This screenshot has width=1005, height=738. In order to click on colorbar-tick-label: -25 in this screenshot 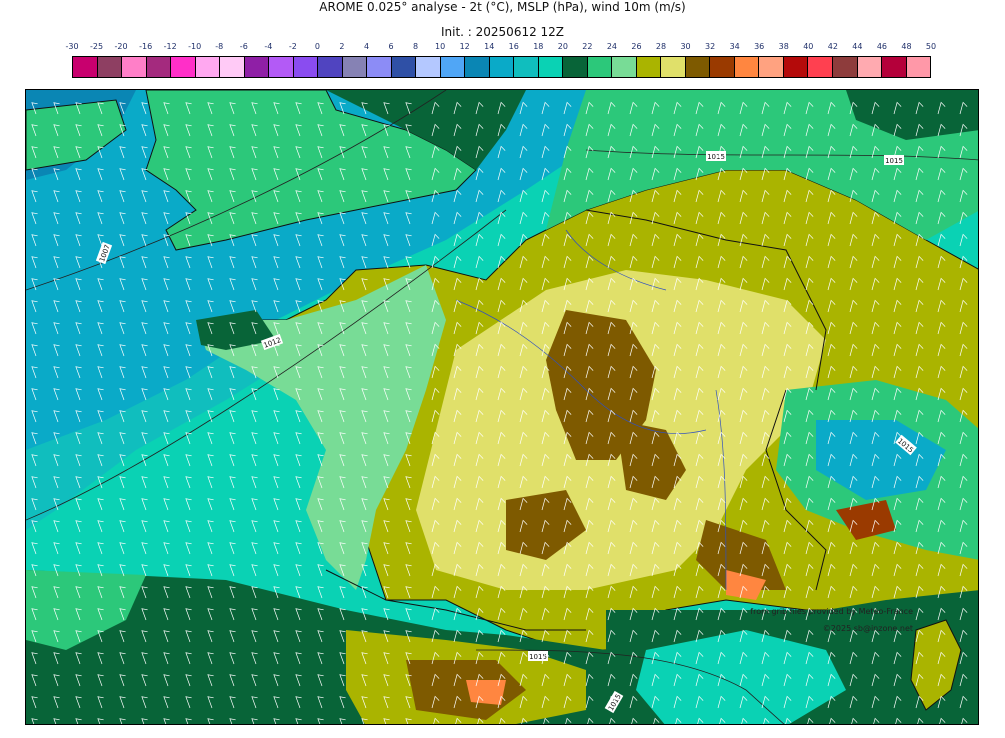, I will do `click(96, 46)`.